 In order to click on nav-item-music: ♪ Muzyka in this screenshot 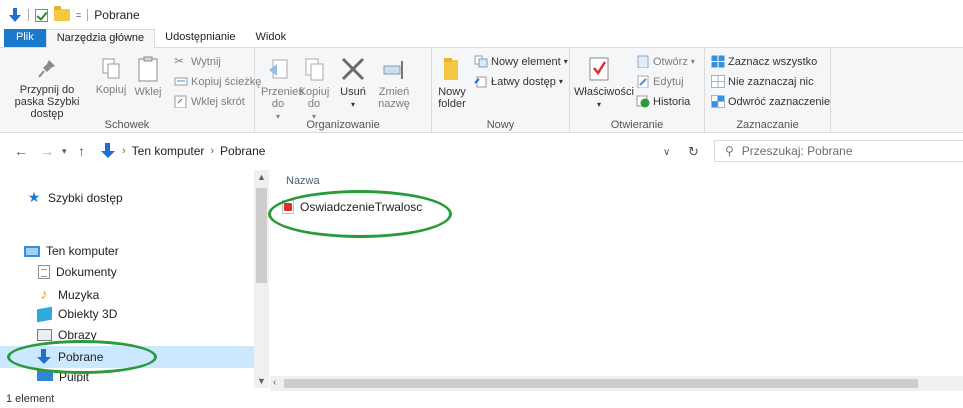, I will do `click(67, 294)`.